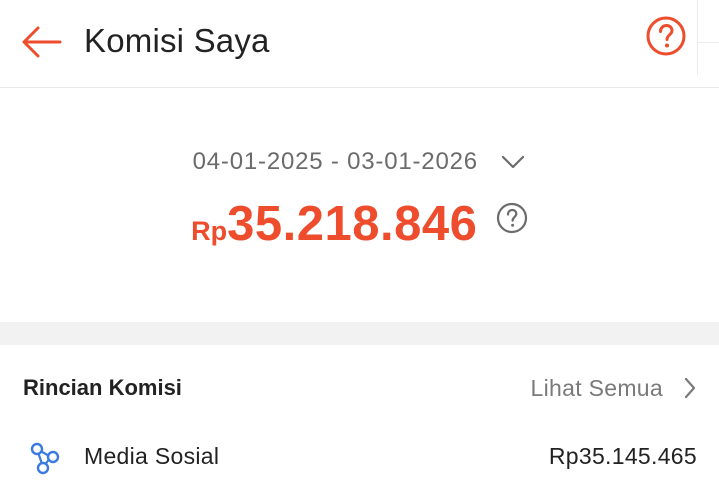 This screenshot has width=719, height=488. I want to click on row-value: Rp35.145.465, so click(622, 456).